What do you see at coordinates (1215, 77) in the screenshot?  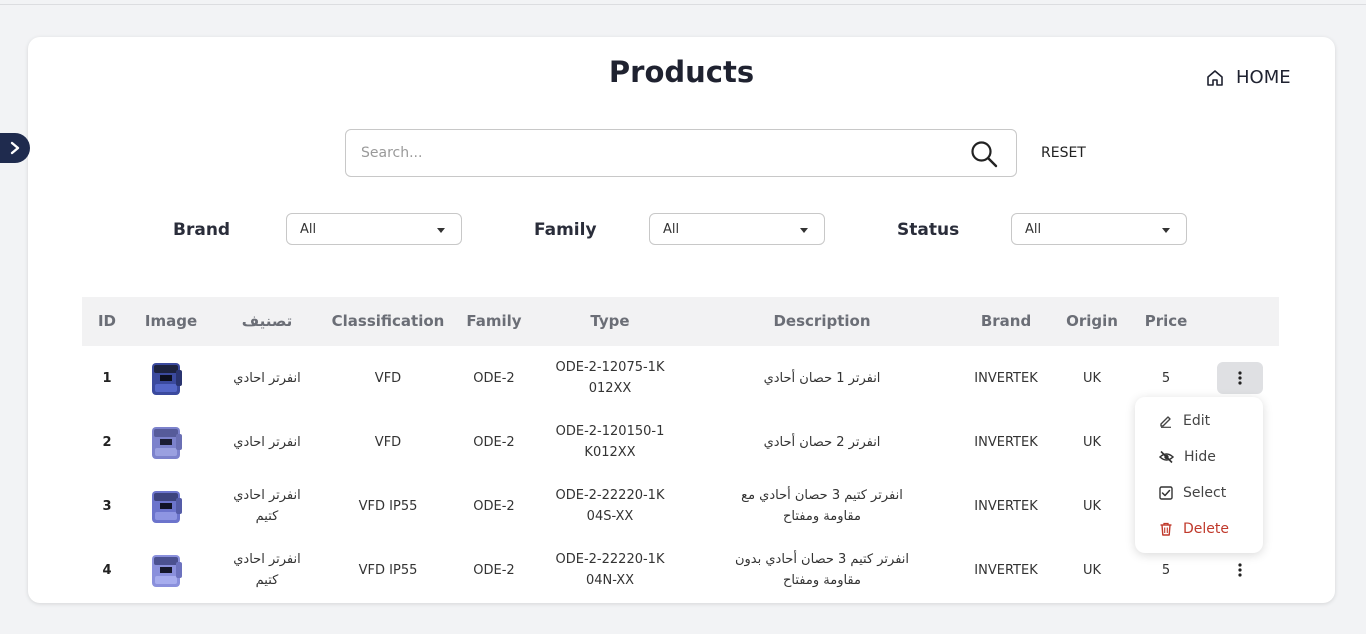 I see `home-icon` at bounding box center [1215, 77].